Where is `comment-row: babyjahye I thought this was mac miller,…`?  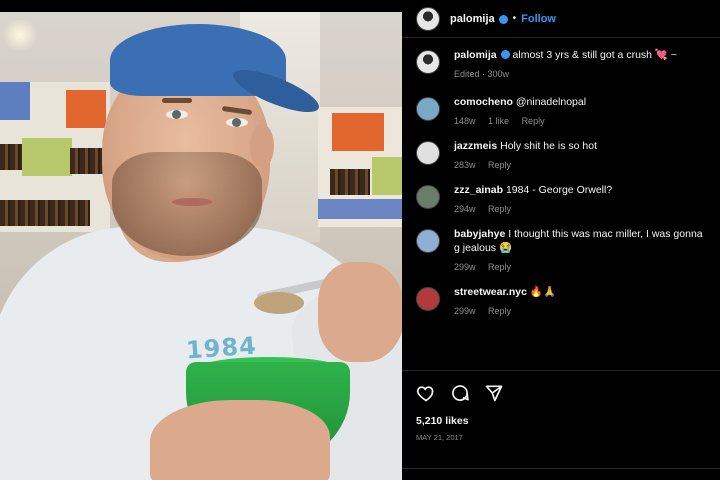
comment-row: babyjahye I thought this was mac miller,… is located at coordinates (561, 250).